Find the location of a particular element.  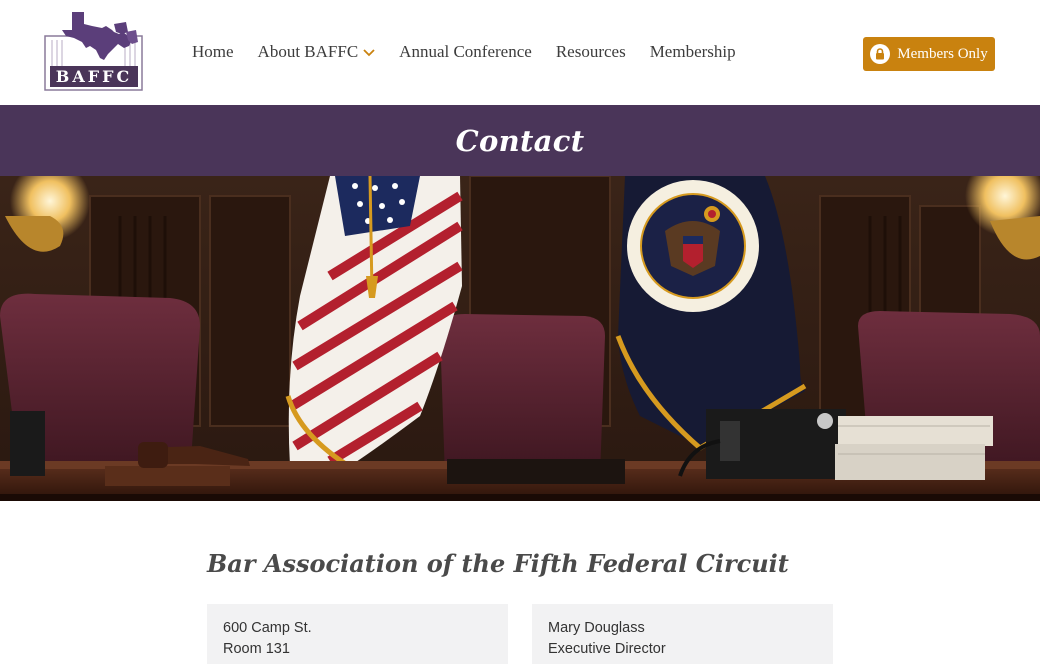

nav-resources-label: Resources is located at coordinates (590, 51).